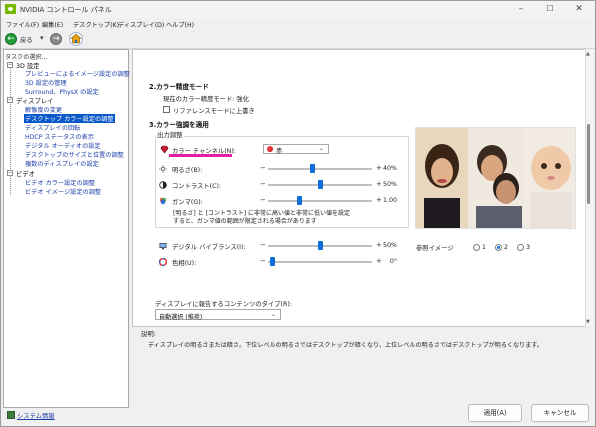 The image size is (596, 427). What do you see at coordinates (270, 149) in the screenshot?
I see `red-channel-swatch-icon` at bounding box center [270, 149].